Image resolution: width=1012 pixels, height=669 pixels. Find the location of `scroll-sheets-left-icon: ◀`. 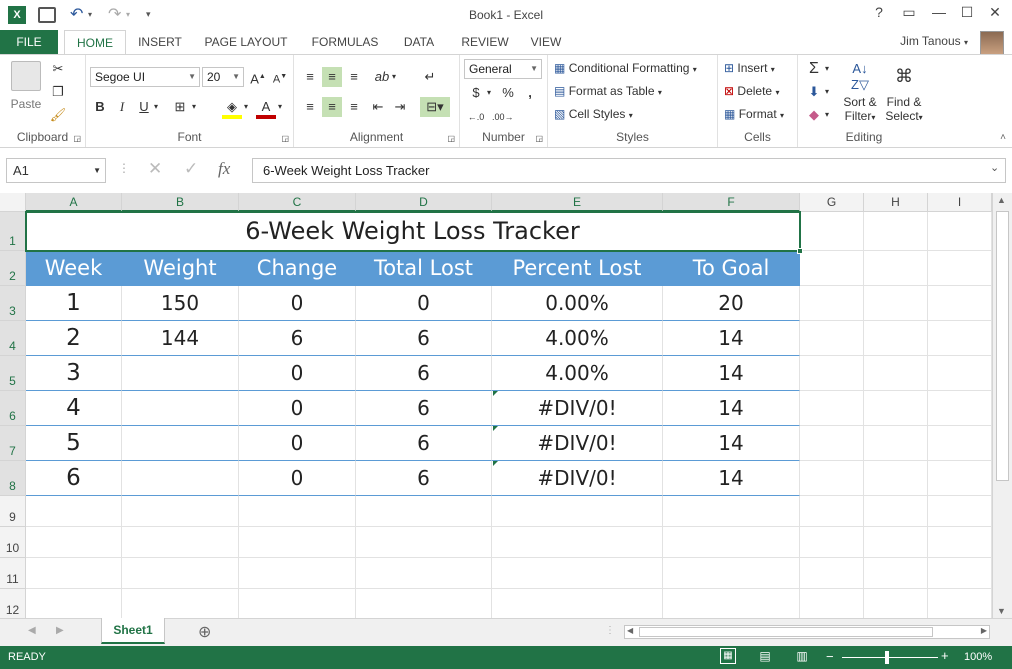

scroll-sheets-left-icon: ◀ is located at coordinates (32, 630).